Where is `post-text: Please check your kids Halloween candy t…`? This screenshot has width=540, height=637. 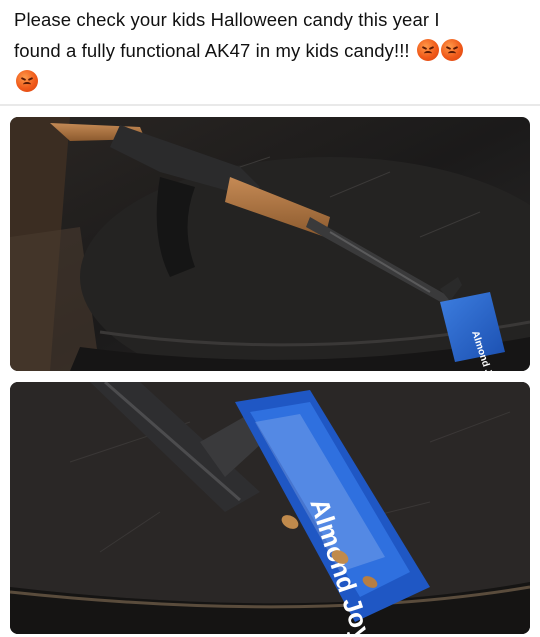
post-text: Please check your kids Halloween candy t… is located at coordinates (269, 50).